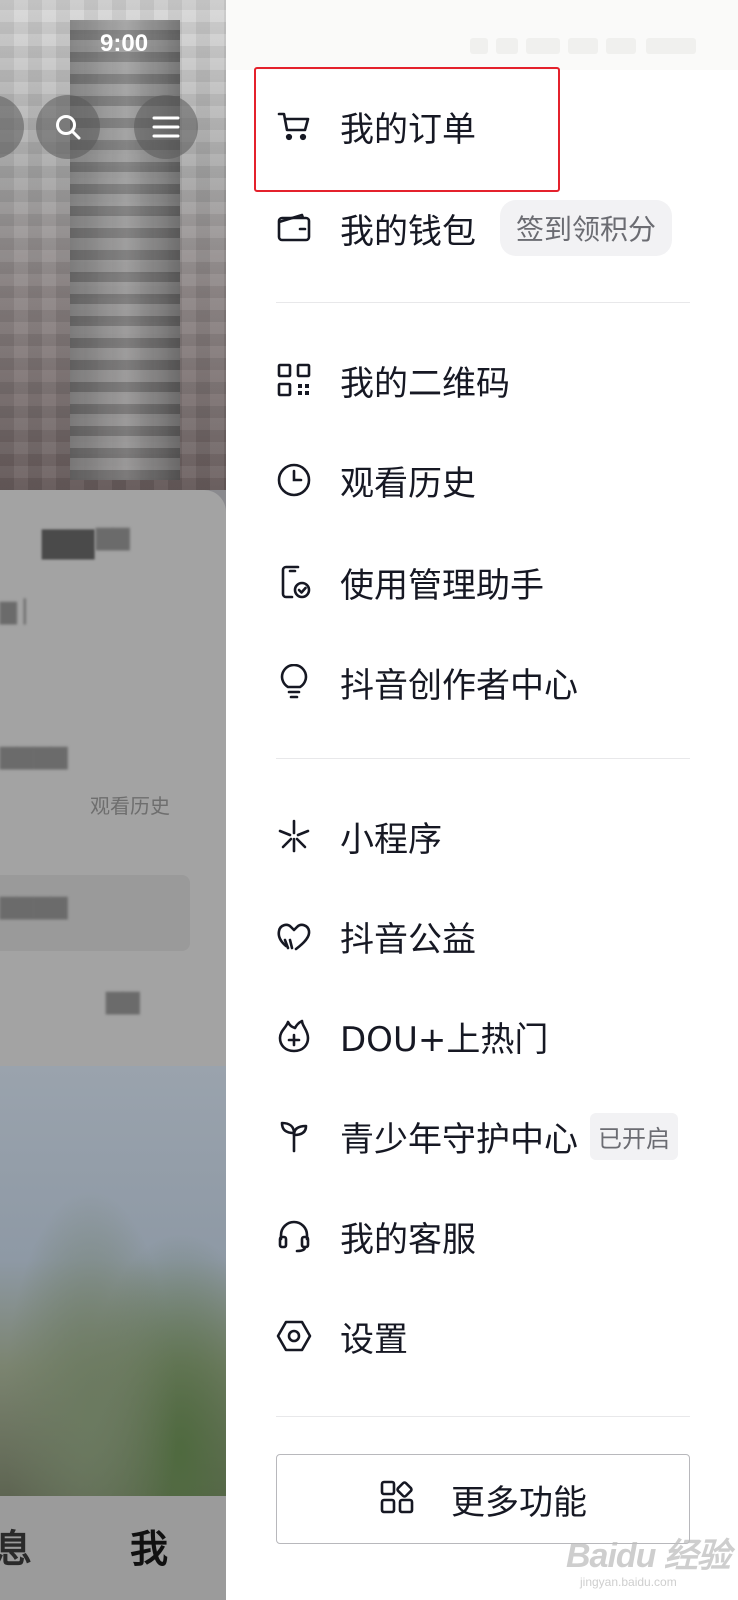 The width and height of the screenshot is (738, 1600). I want to click on phone-check-icon, so click(294, 582).